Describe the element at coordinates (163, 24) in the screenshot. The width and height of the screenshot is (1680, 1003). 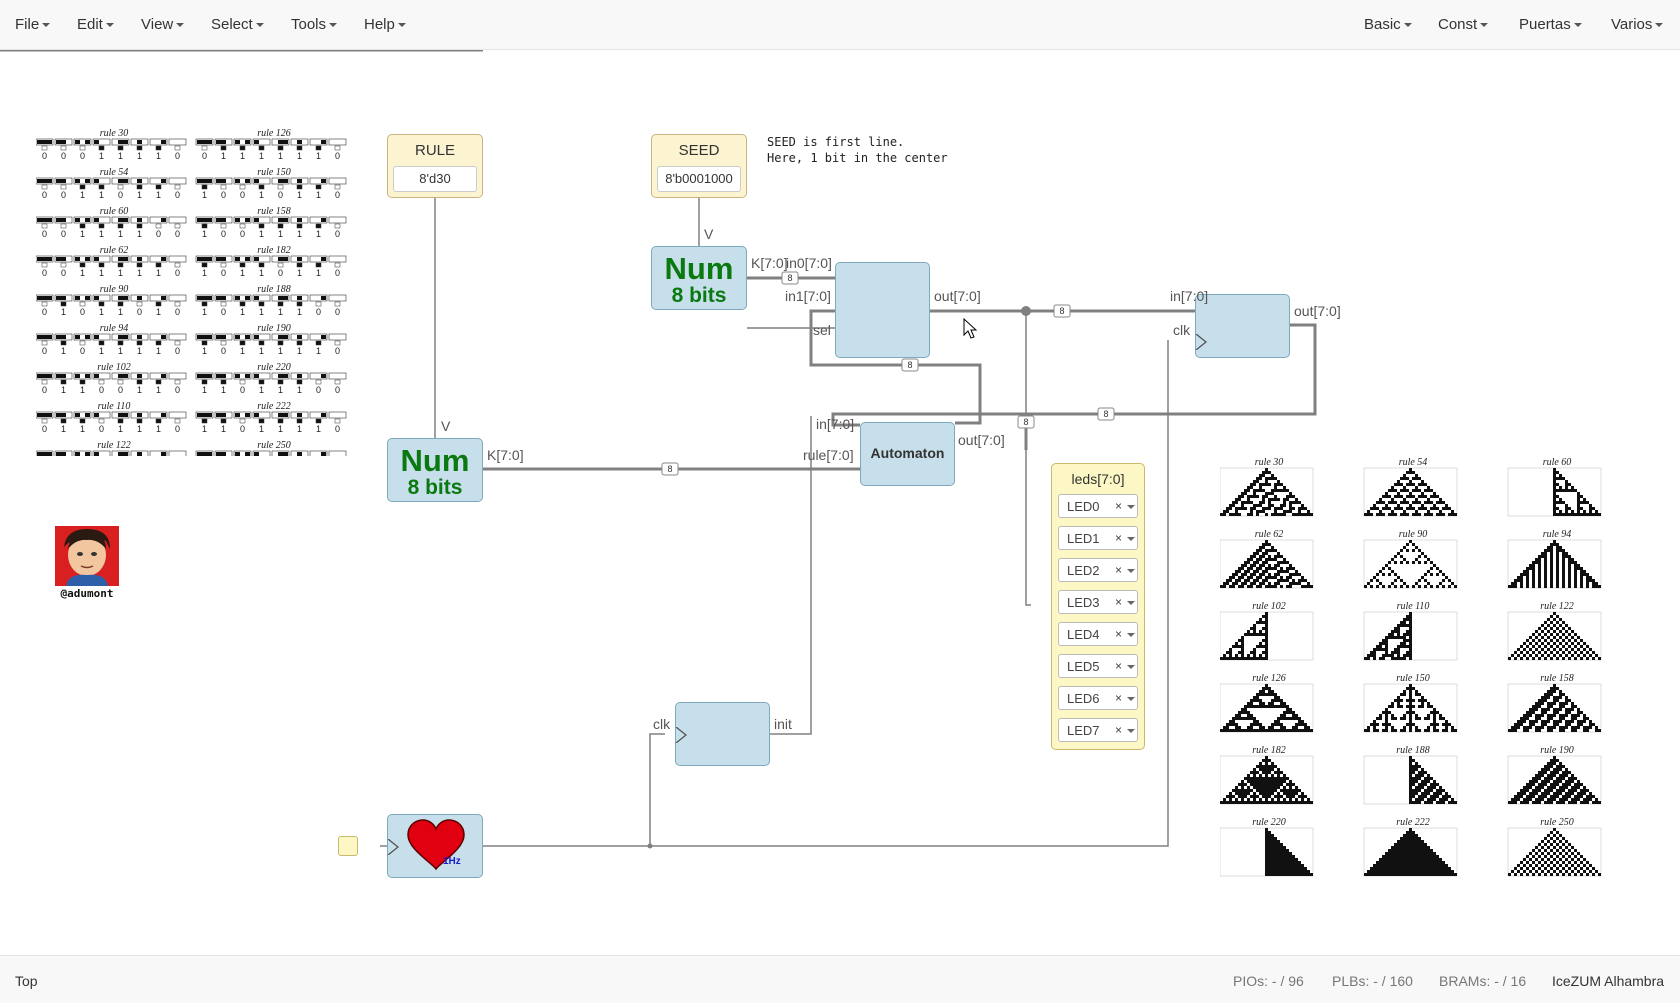
I see `menu-view: View` at that location.